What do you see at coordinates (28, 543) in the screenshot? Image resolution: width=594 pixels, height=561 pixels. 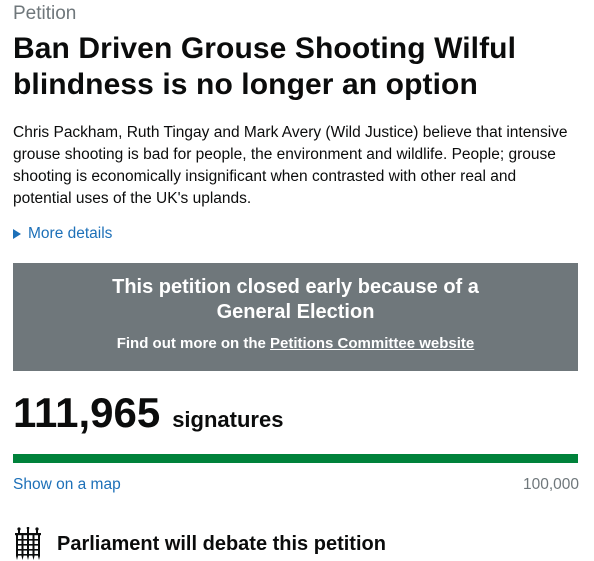 I see `portcullis-icon` at bounding box center [28, 543].